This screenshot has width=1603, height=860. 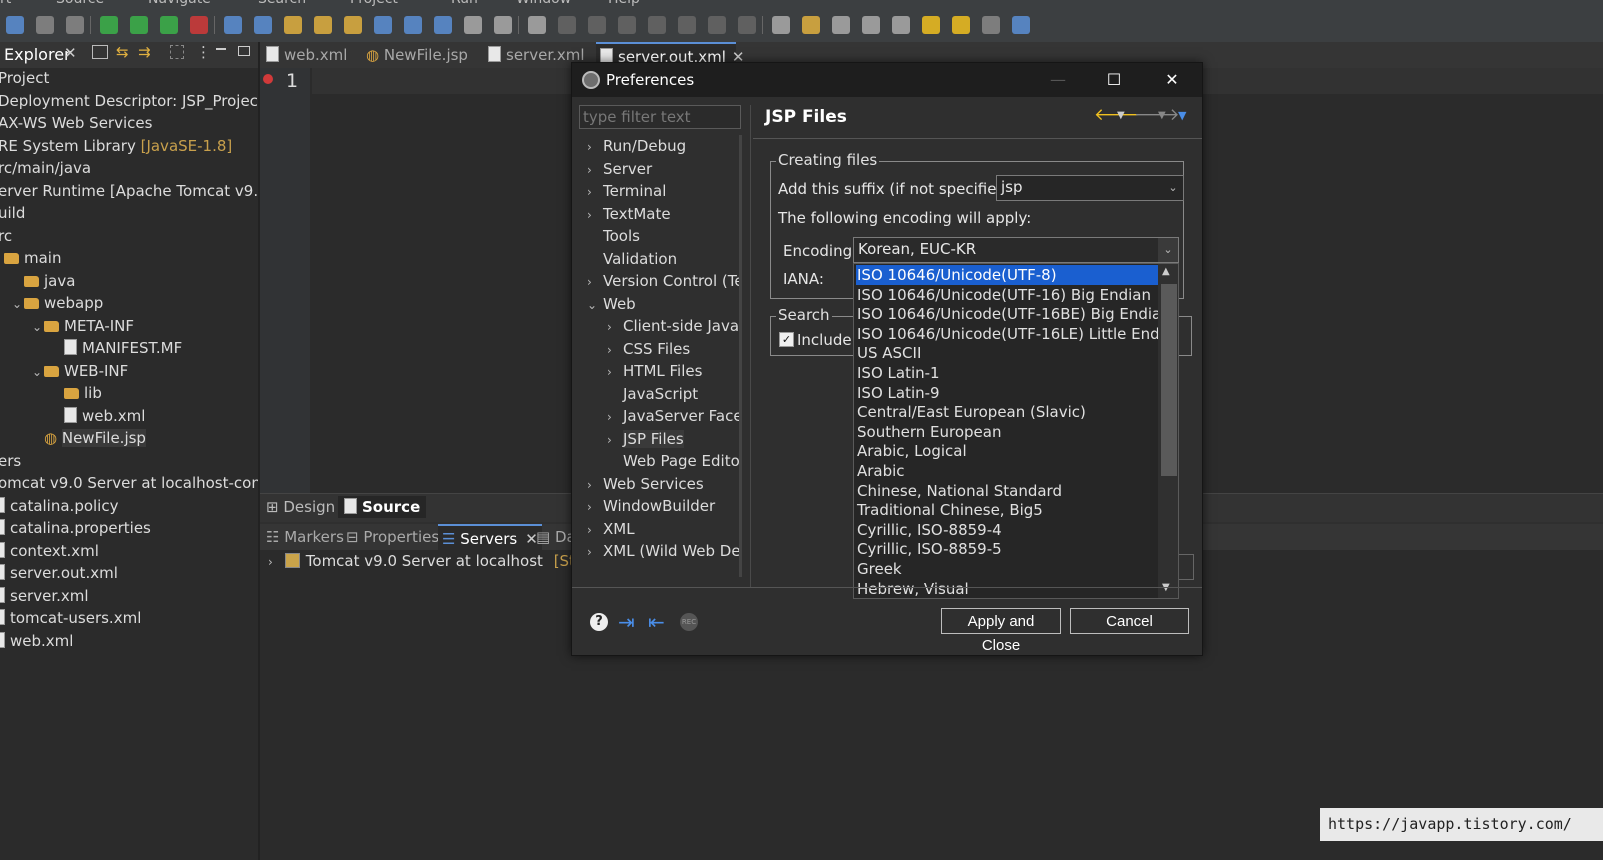 I want to click on tree-item: ⌄main, so click(x=30, y=258).